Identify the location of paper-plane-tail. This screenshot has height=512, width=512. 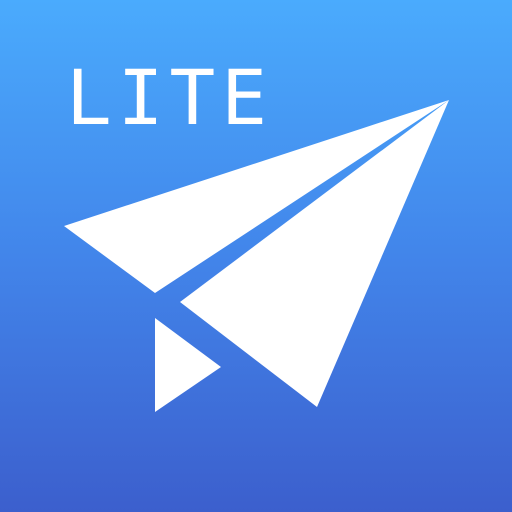
(188, 365).